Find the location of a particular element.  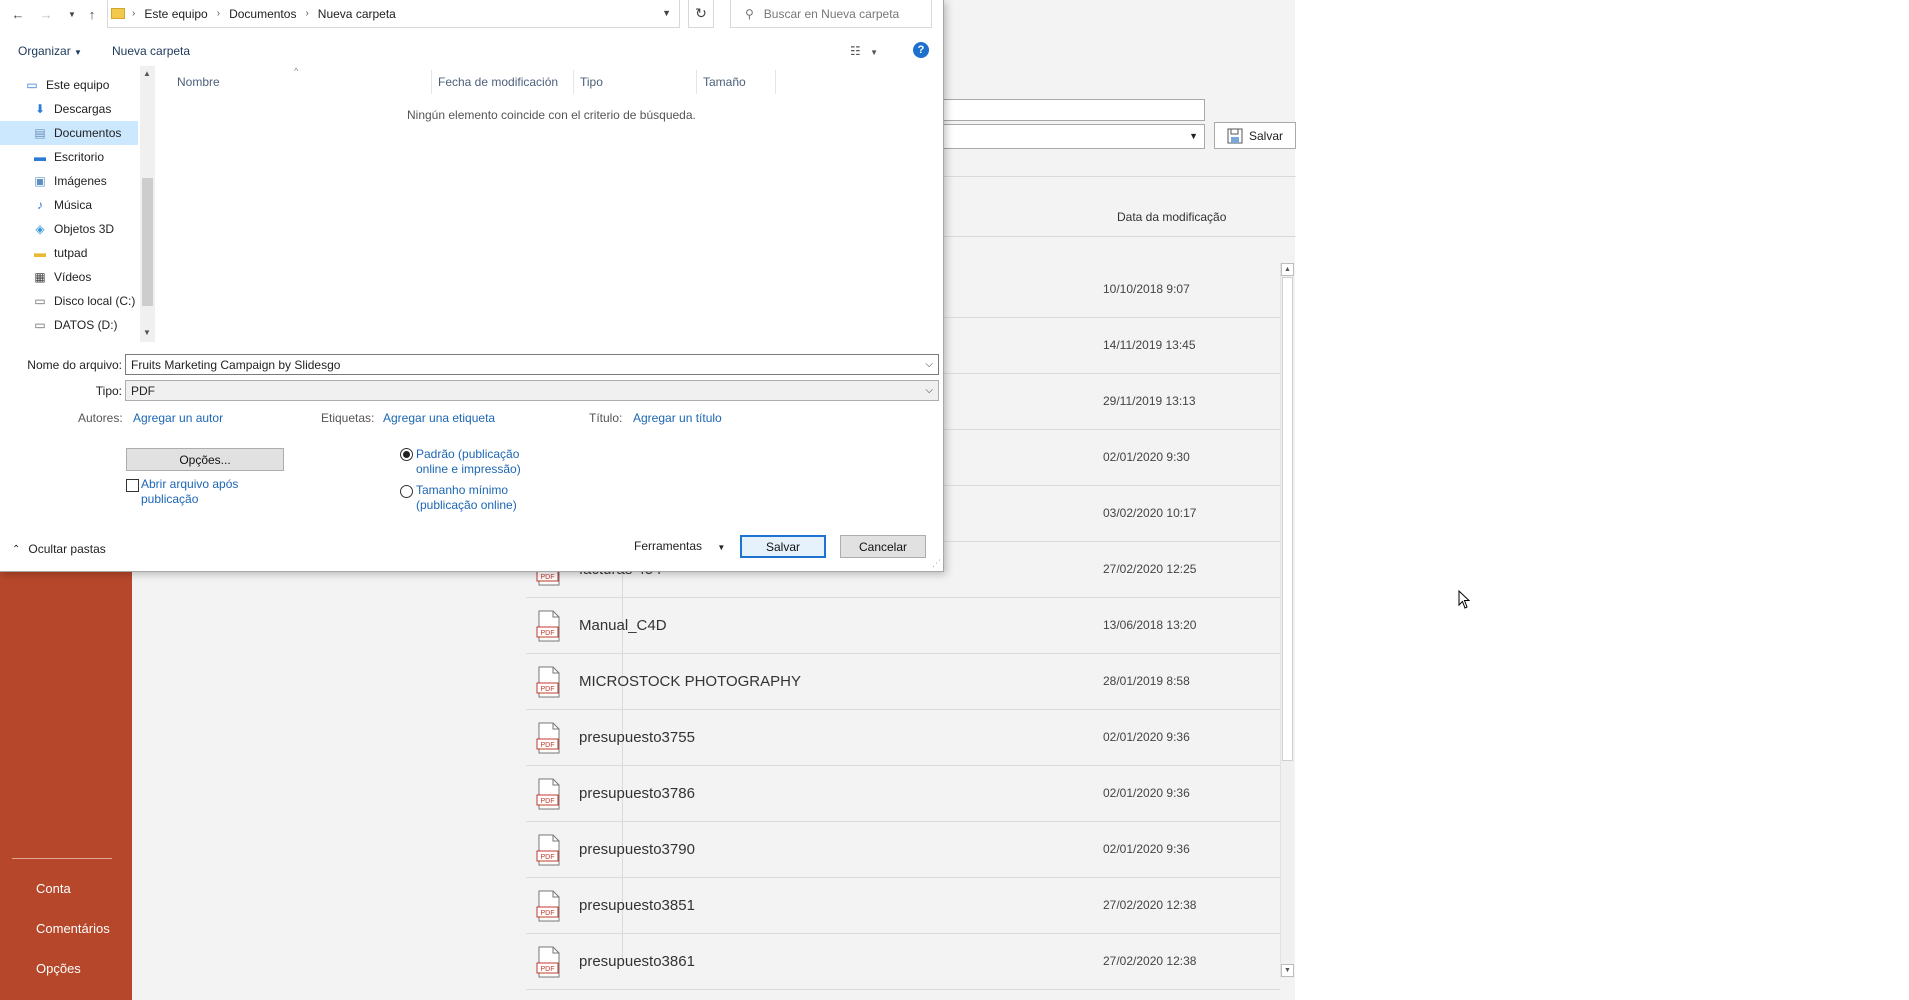

folder-icon: ▬ is located at coordinates (40, 253).